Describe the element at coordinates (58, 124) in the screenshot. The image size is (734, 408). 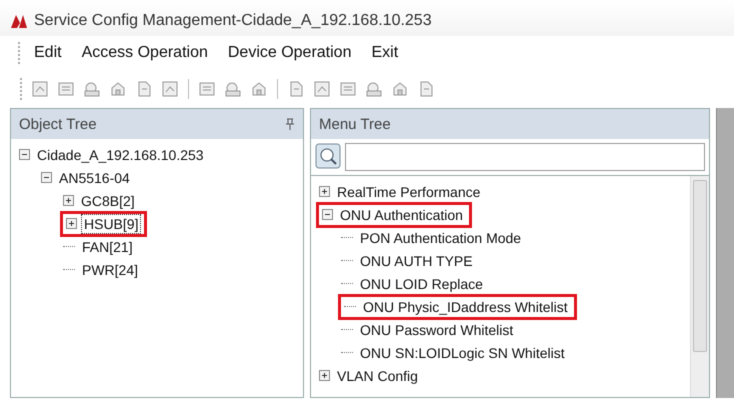
I see `panel-title: Object Tree` at that location.